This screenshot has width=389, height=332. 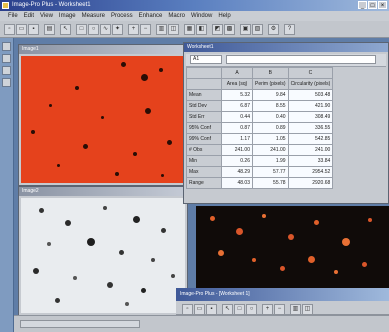 What do you see at coordinates (237, 139) in the screenshot?
I see `table-cell: 1.17` at bounding box center [237, 139].